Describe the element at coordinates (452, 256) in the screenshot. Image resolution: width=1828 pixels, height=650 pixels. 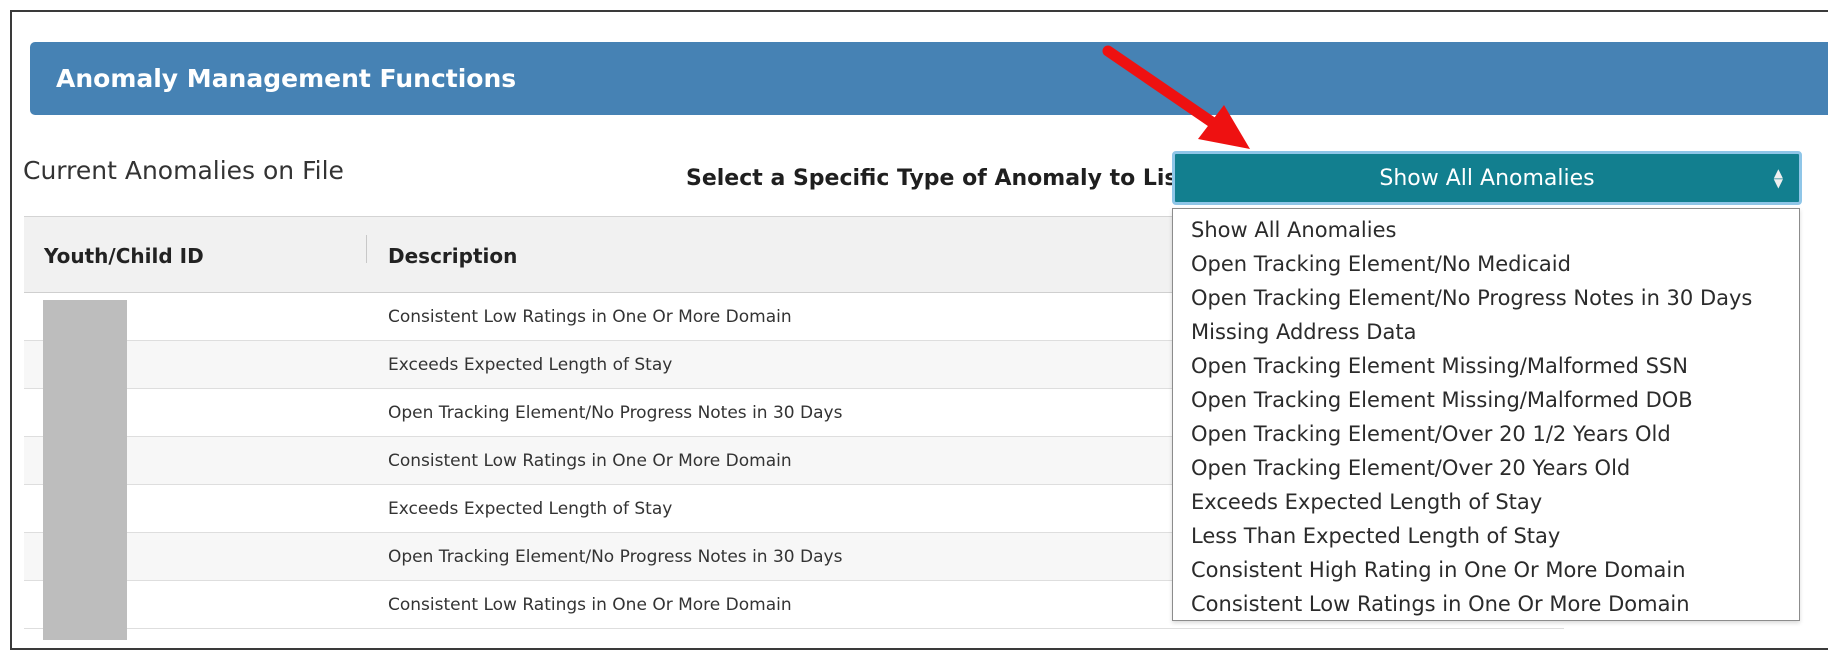
I see `column-header-description: Description` at that location.